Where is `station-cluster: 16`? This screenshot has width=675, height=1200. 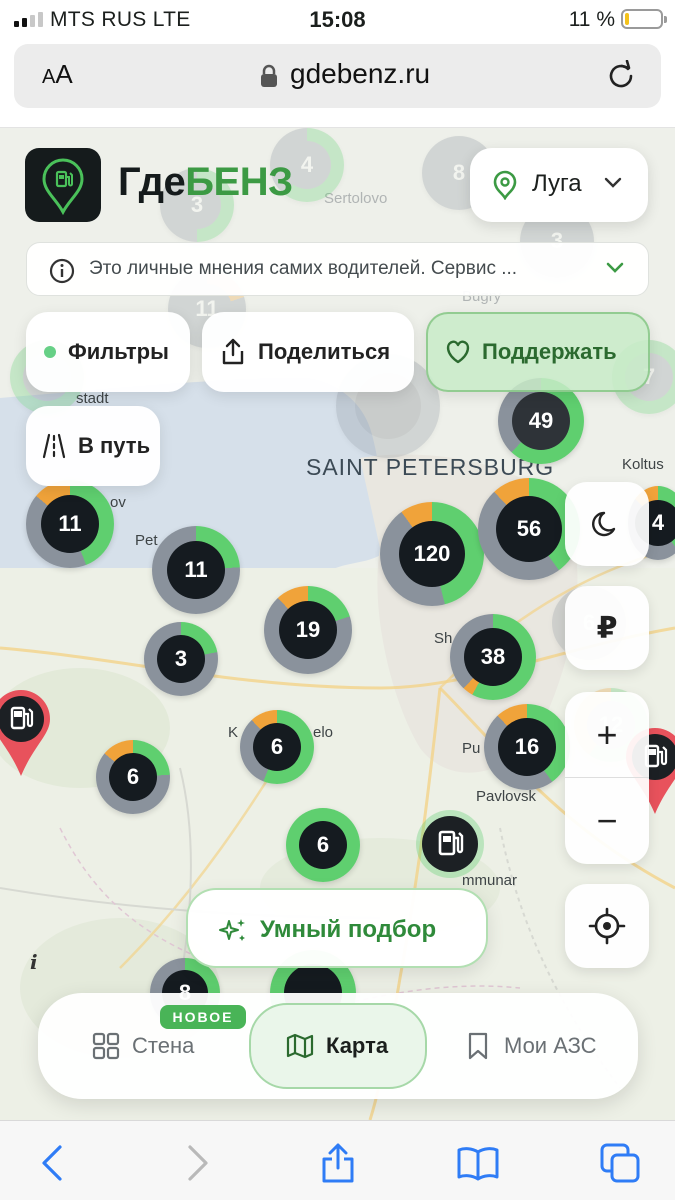 station-cluster: 16 is located at coordinates (527, 747).